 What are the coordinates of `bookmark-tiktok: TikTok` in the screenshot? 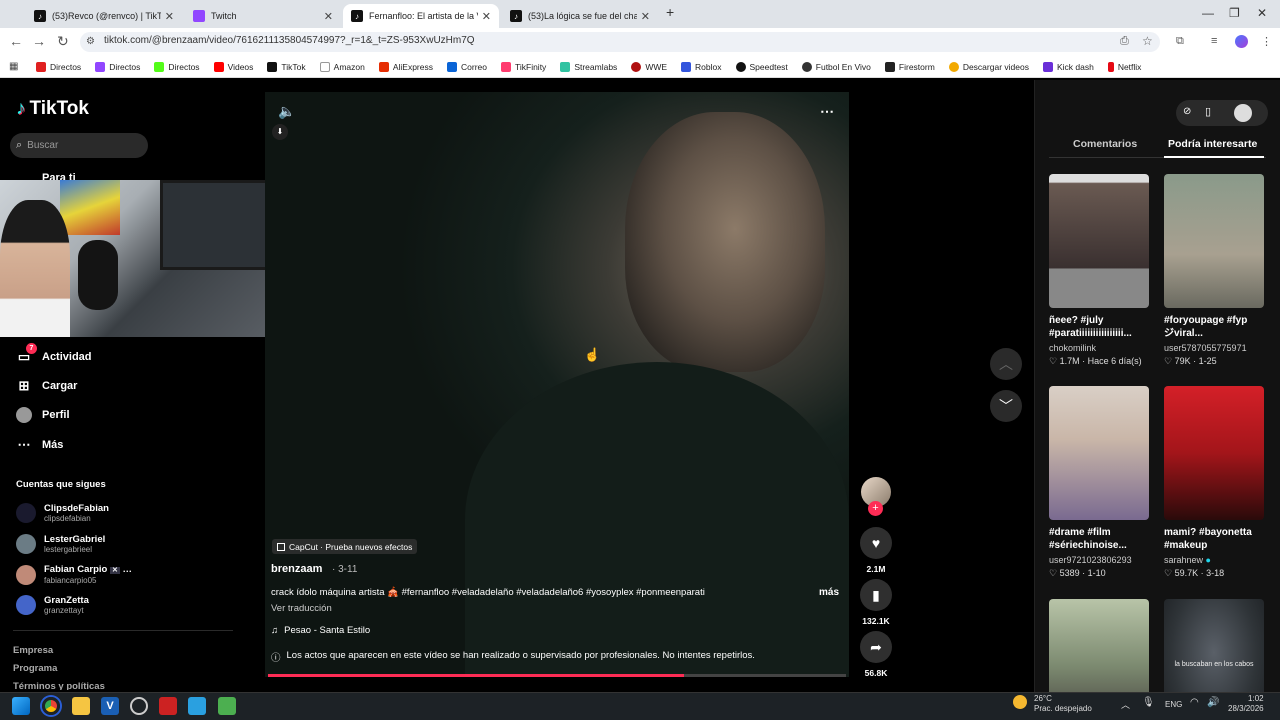 It's located at (286, 66).